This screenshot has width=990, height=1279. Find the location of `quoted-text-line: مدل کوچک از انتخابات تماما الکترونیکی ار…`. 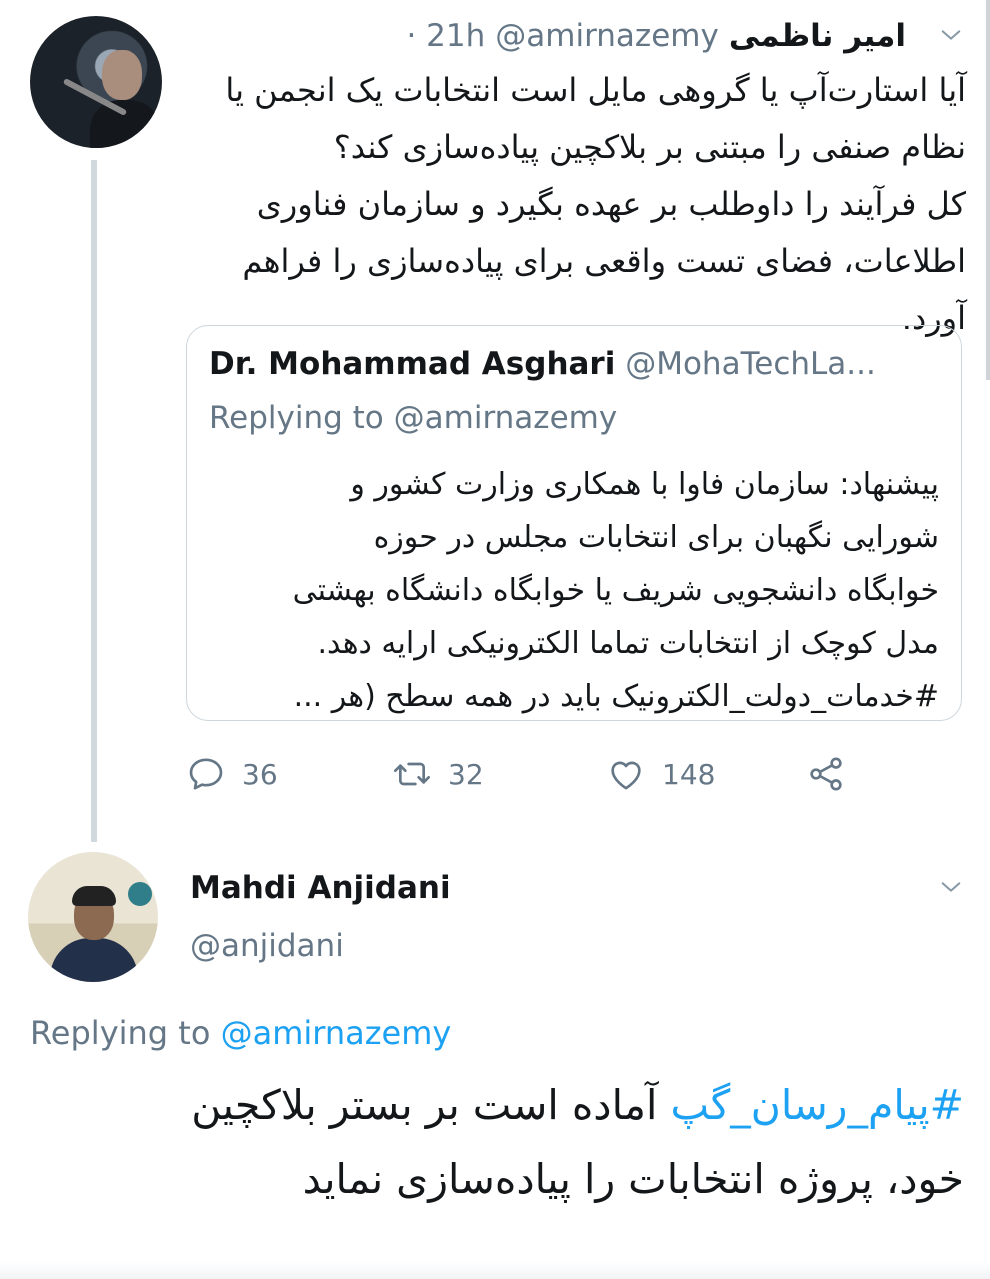

quoted-text-line: مدل کوچک از انتخابات تماما الکترونیکی ار… is located at coordinates (628, 643).